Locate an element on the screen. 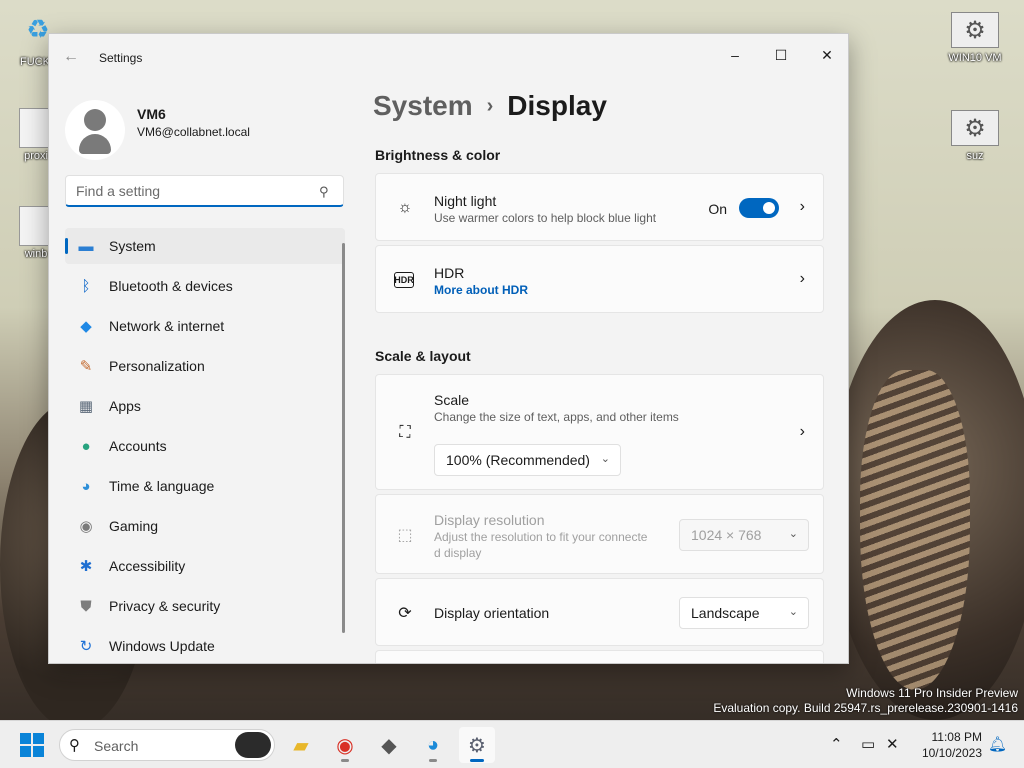 The height and width of the screenshot is (768, 1024). person-icon: ● is located at coordinates (86, 446).